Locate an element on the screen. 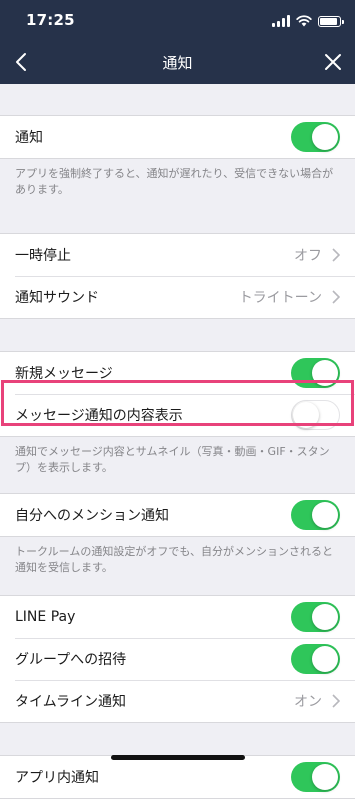 Image resolution: width=355 pixels, height=799 pixels. group-invite-row: グループへの招待 is located at coordinates (177, 659).